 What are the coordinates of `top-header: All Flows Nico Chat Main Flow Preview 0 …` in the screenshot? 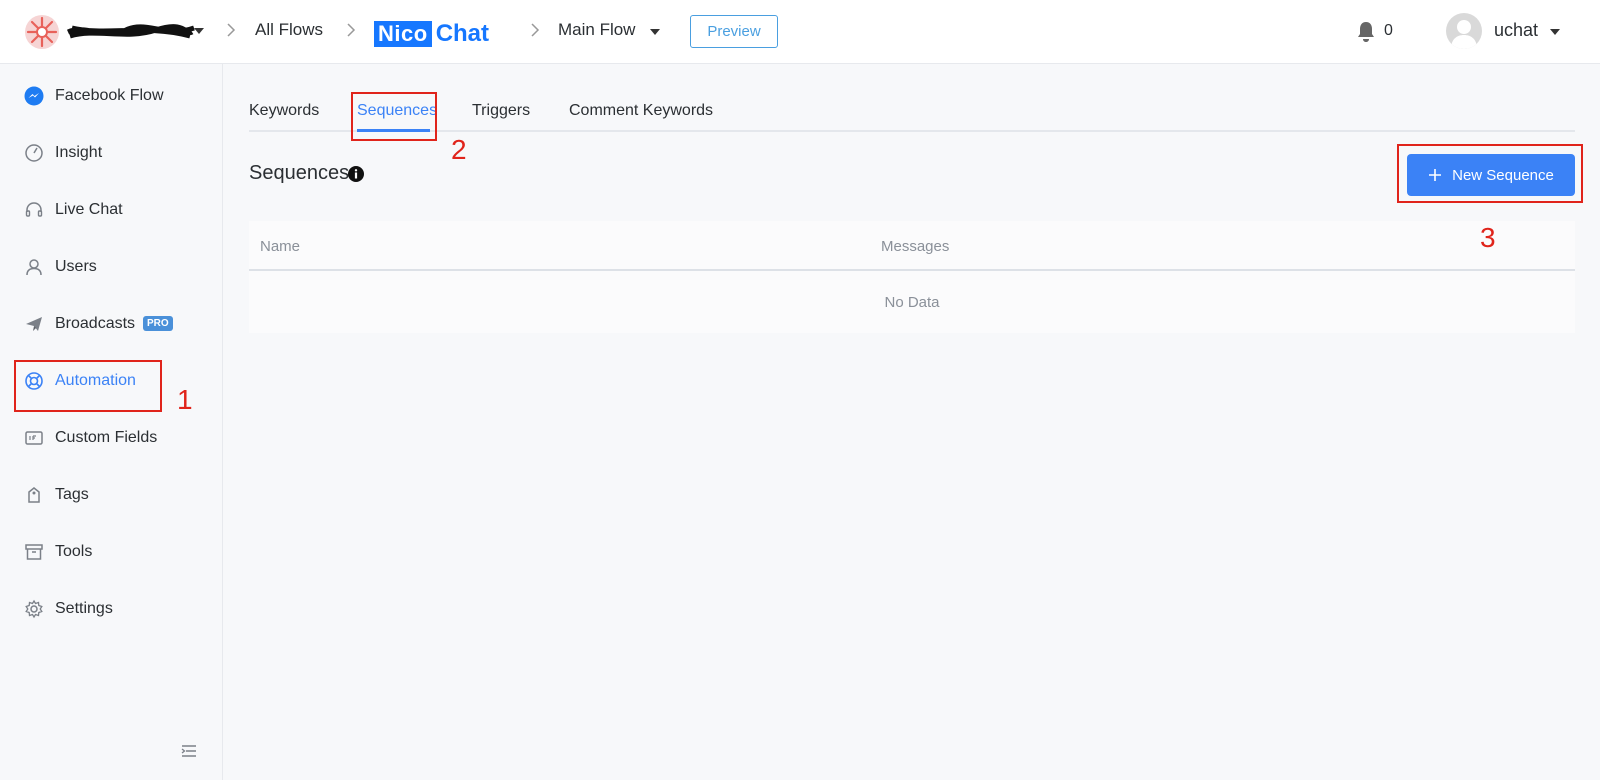 It's located at (800, 32).